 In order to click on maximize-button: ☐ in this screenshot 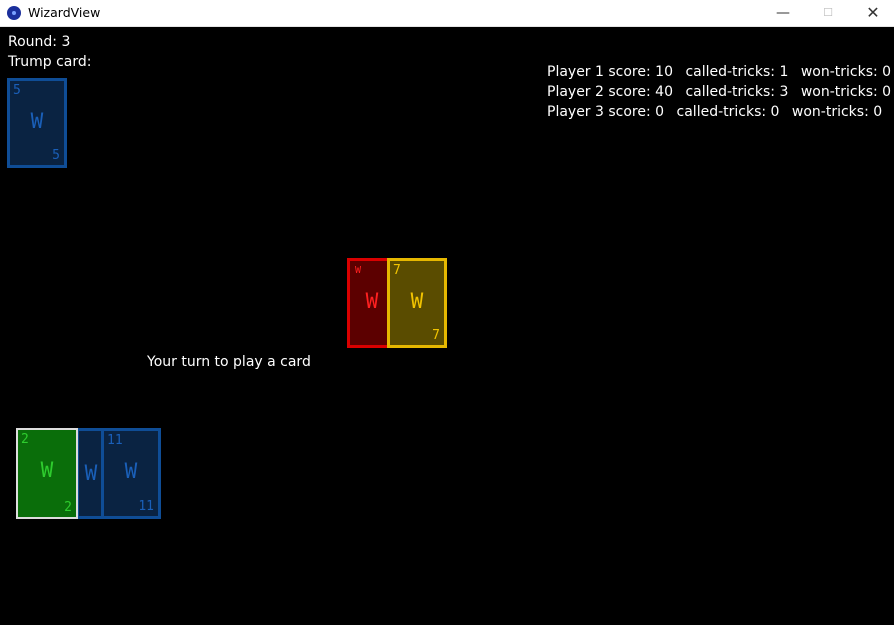, I will do `click(828, 13)`.